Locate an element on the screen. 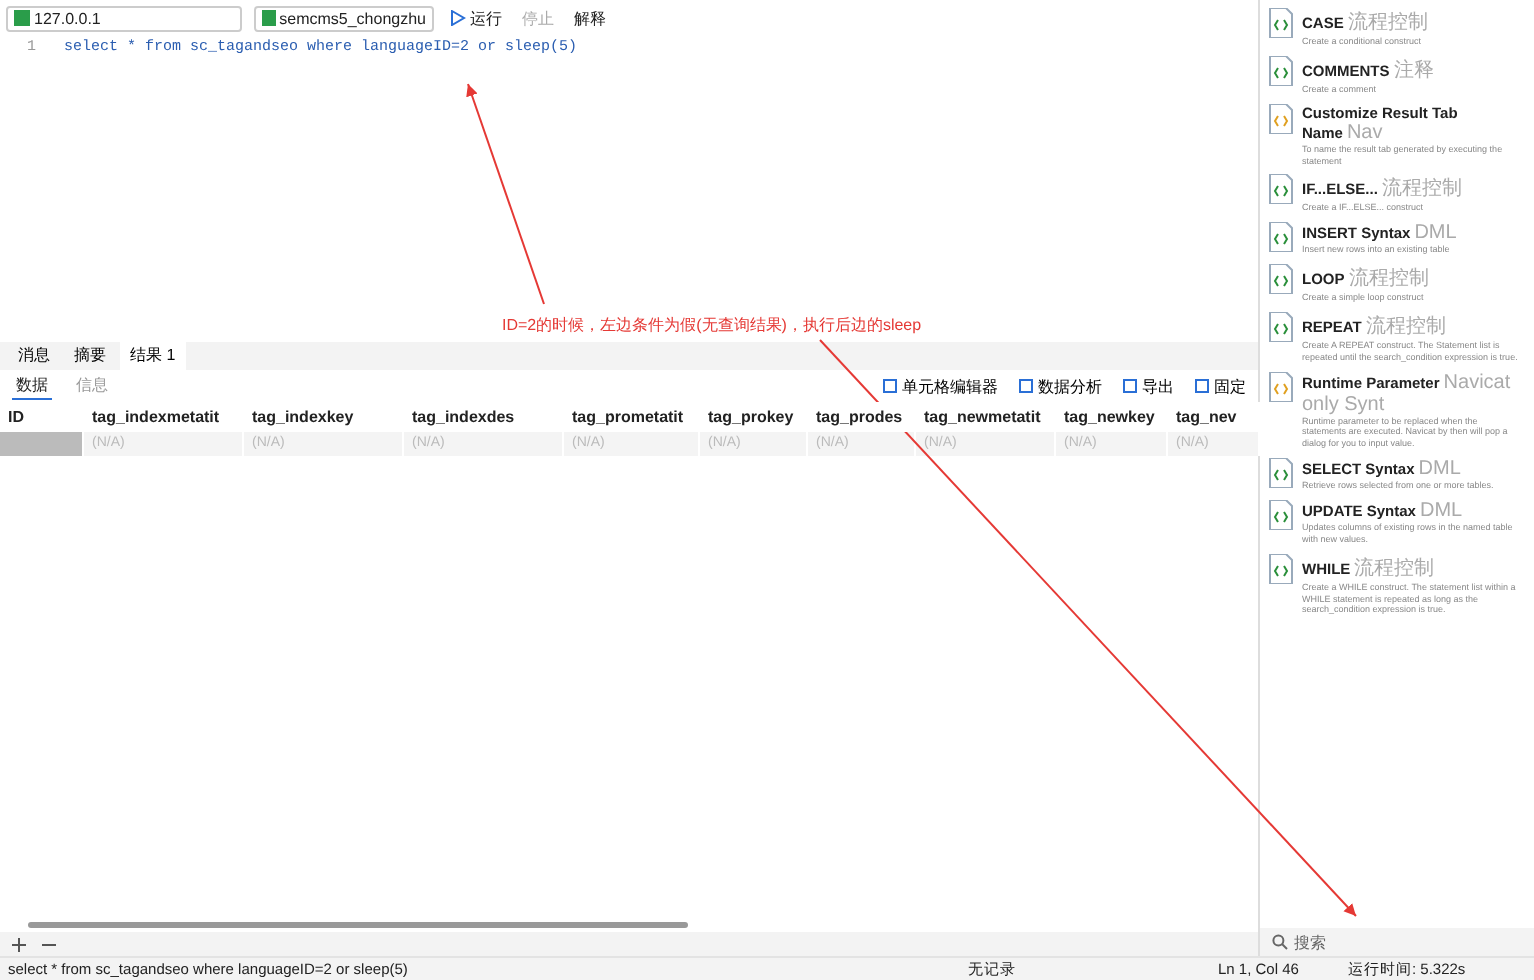 The height and width of the screenshot is (980, 1534). result-action: 固定 is located at coordinates (1220, 386).